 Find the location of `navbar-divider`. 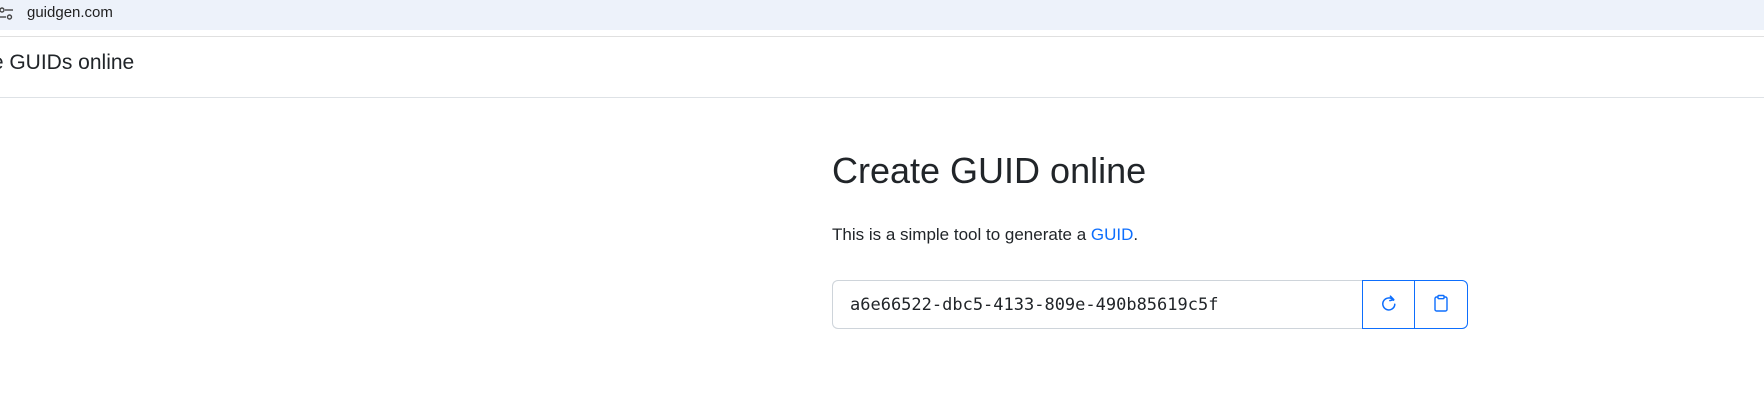

navbar-divider is located at coordinates (882, 97).